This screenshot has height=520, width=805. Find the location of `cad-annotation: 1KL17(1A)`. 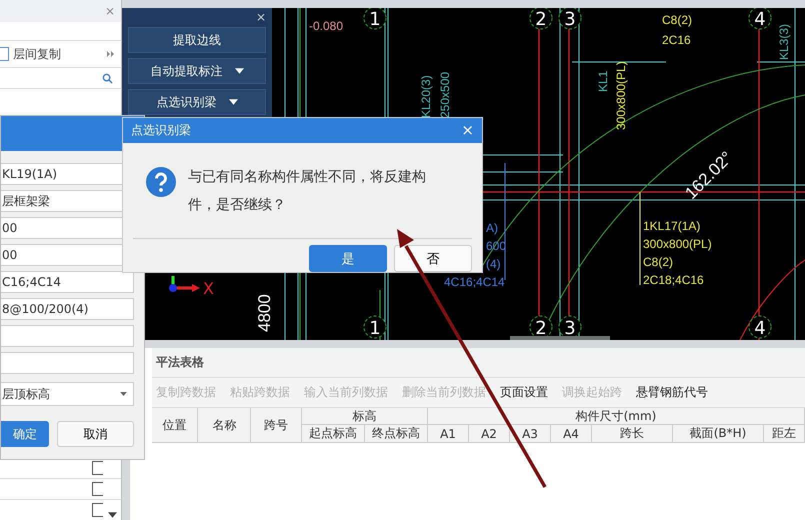

cad-annotation: 1KL17(1A) is located at coordinates (671, 226).